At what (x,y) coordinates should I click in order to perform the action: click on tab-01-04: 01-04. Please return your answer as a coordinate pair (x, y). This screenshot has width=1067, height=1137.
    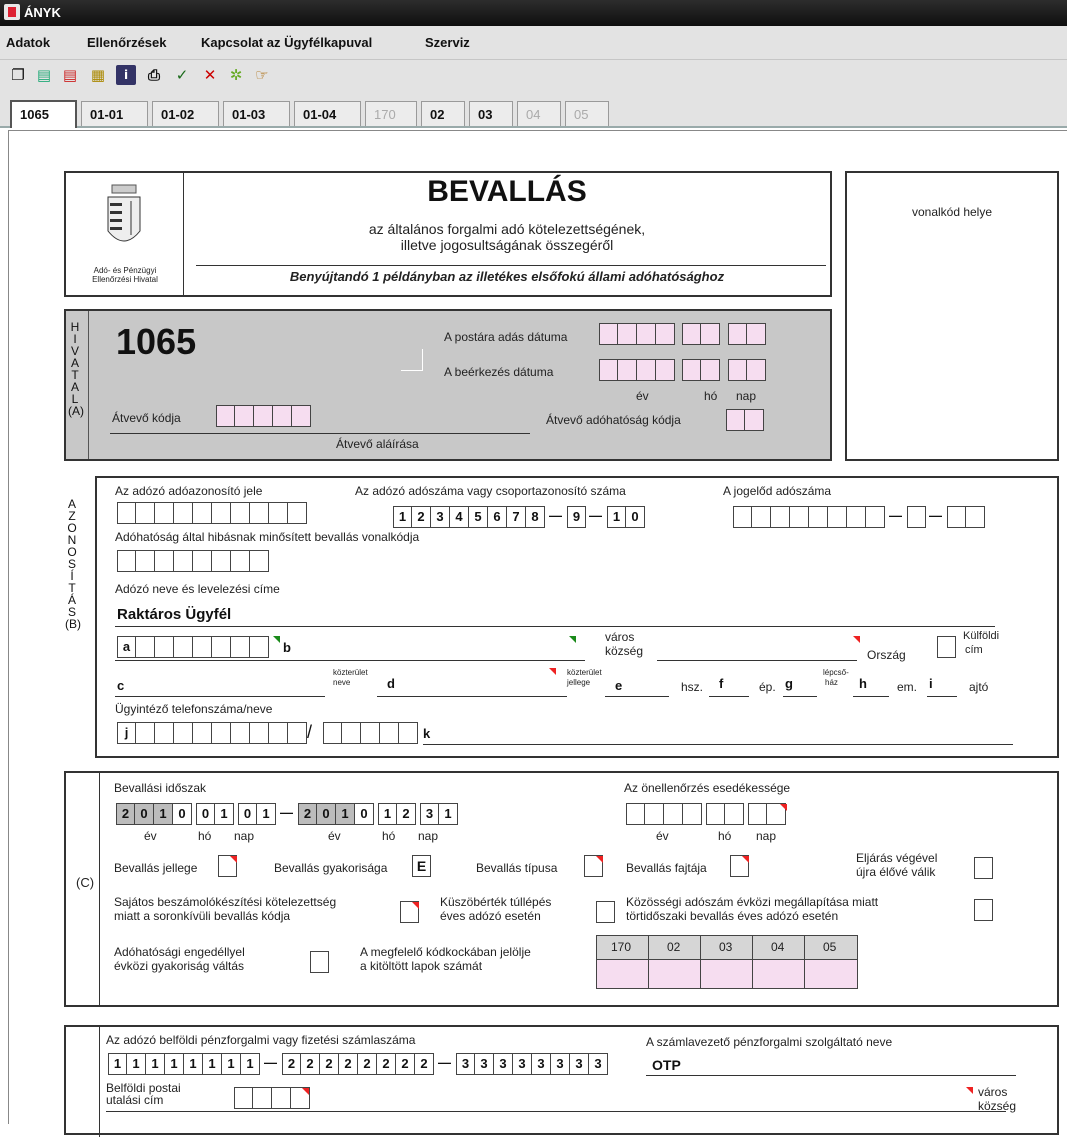
    Looking at the image, I should click on (327, 113).